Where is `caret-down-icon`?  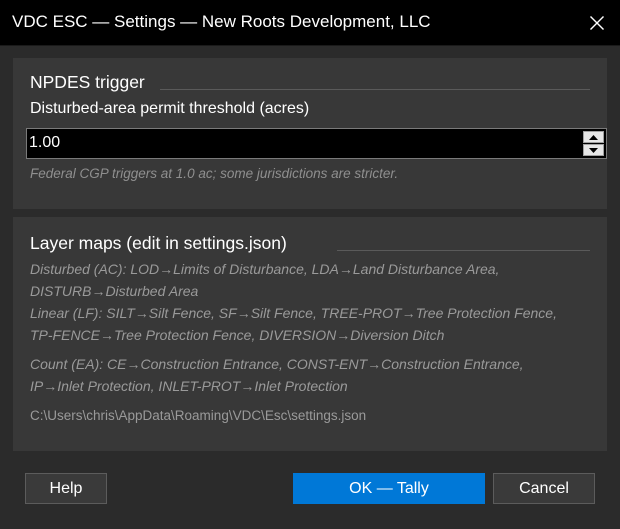
caret-down-icon is located at coordinates (593, 150).